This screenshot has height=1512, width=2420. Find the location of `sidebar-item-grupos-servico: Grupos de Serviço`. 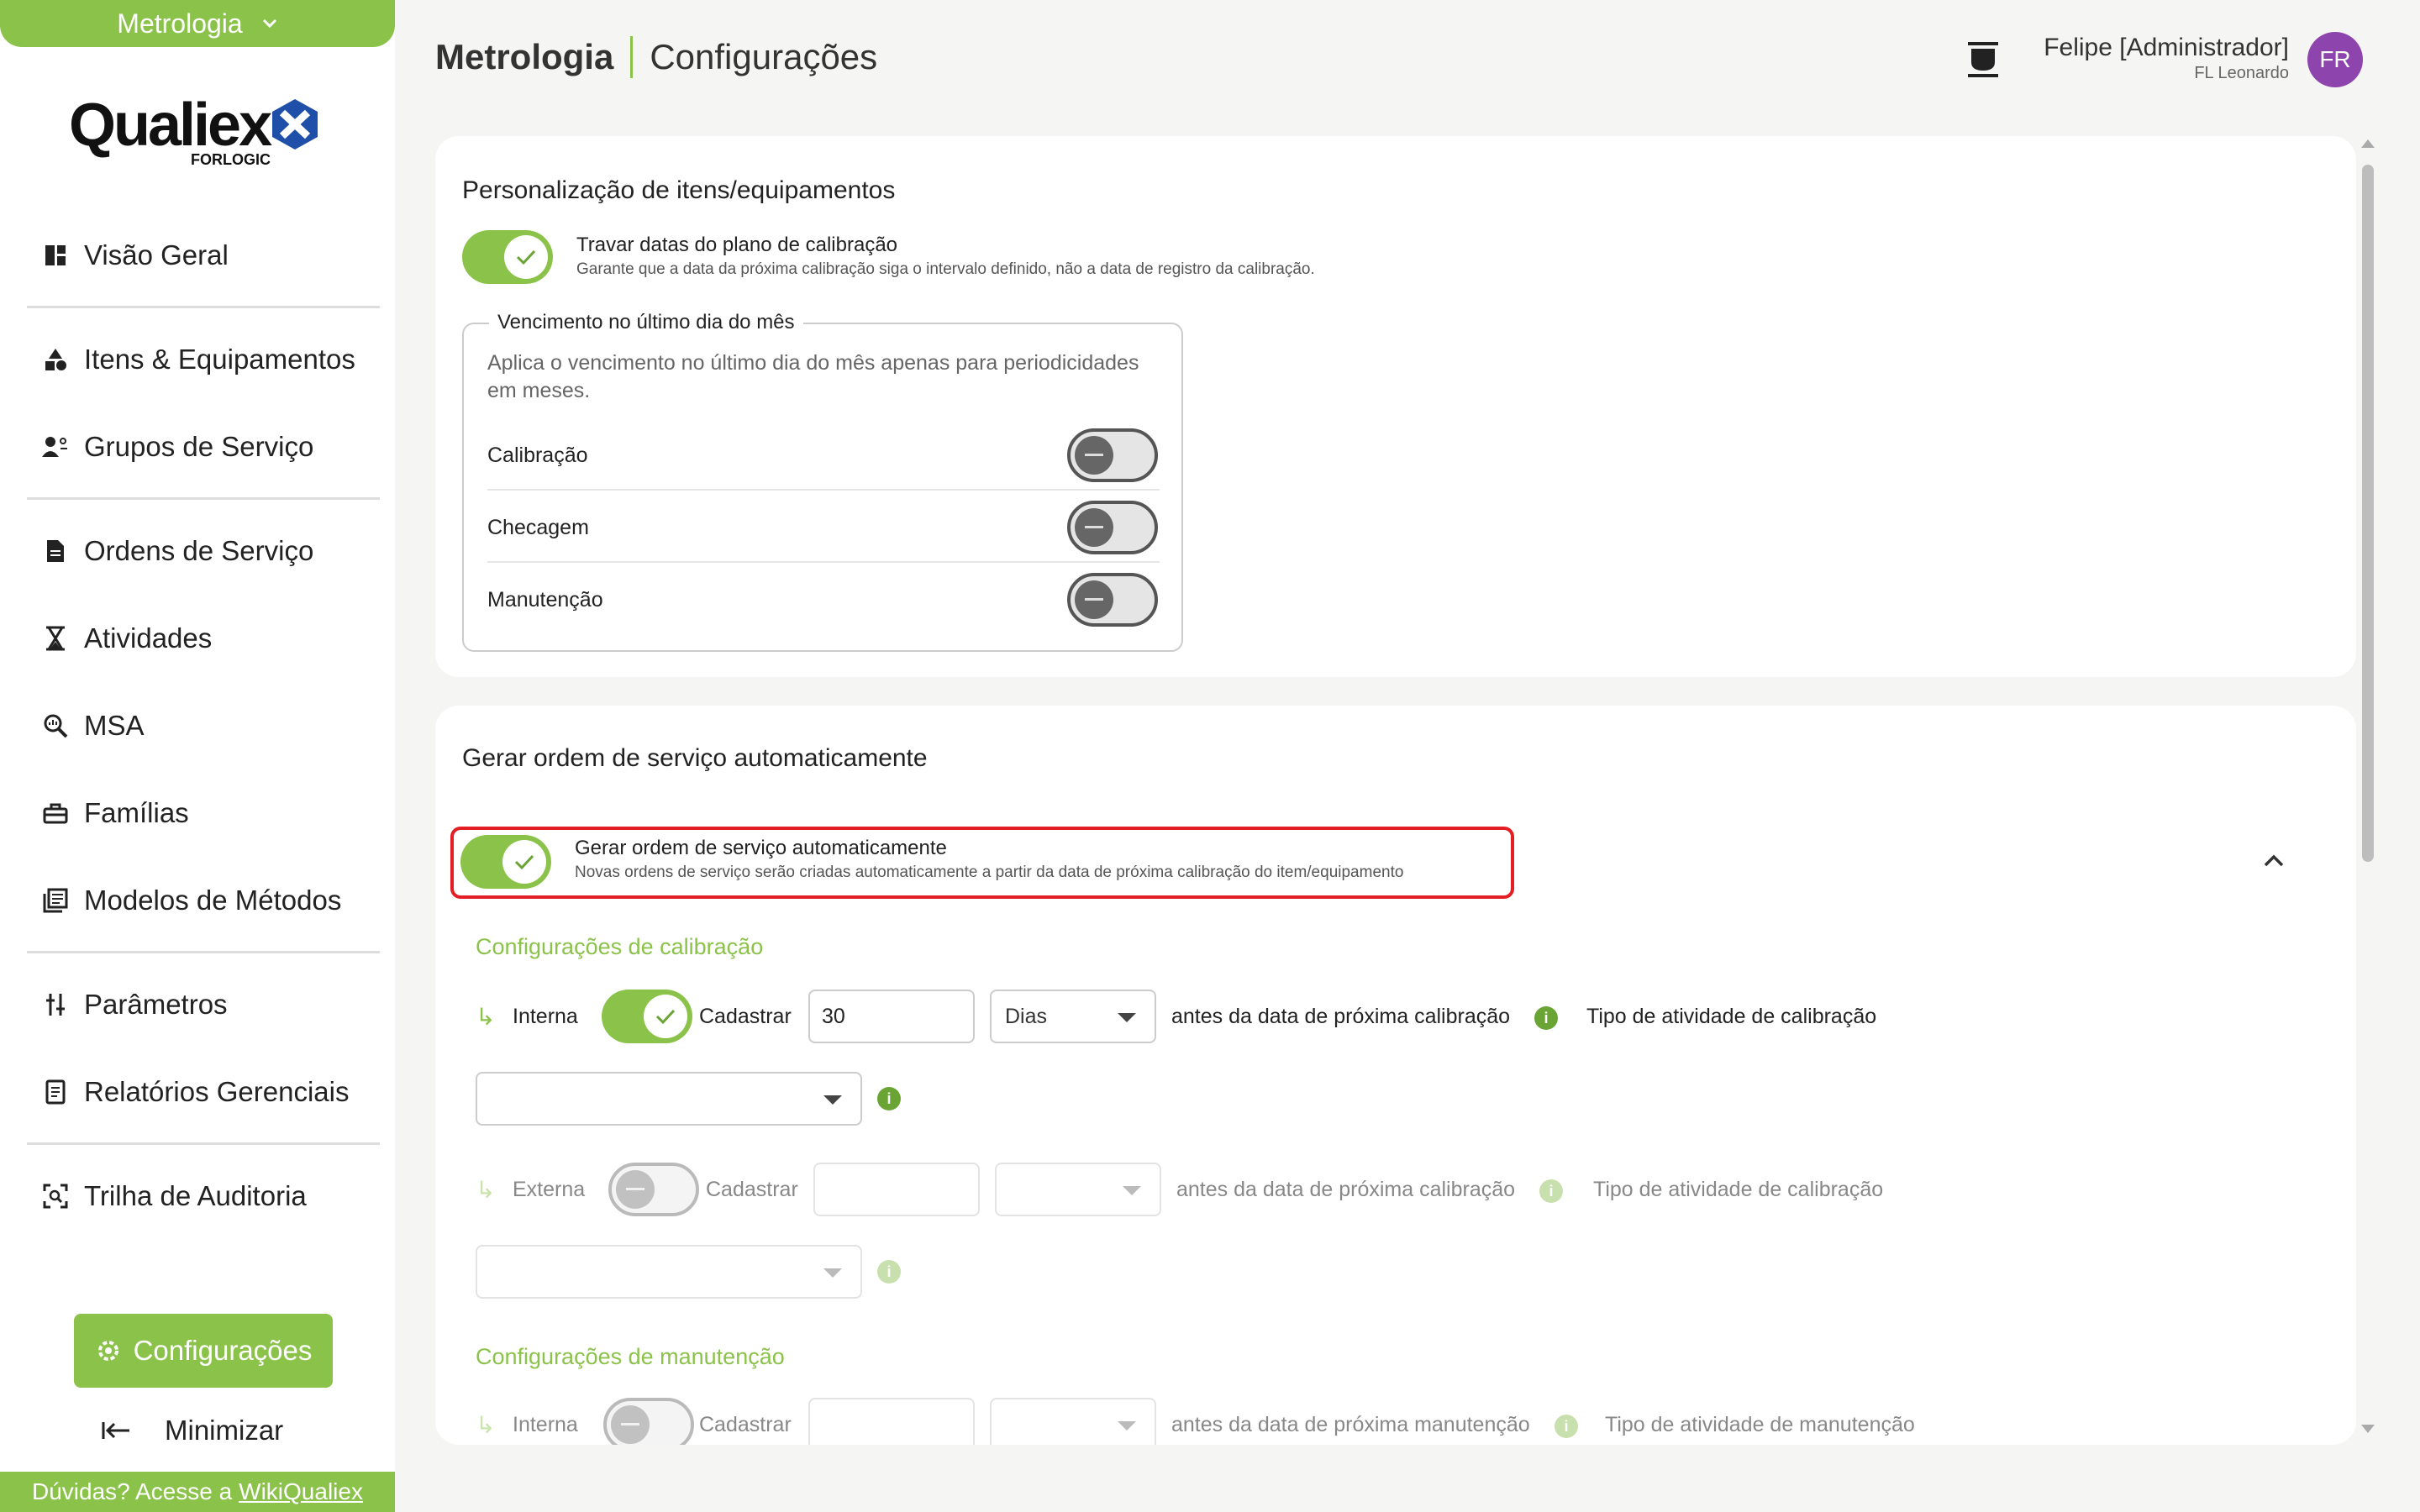

sidebar-item-grupos-servico: Grupos de Serviço is located at coordinates (203, 446).